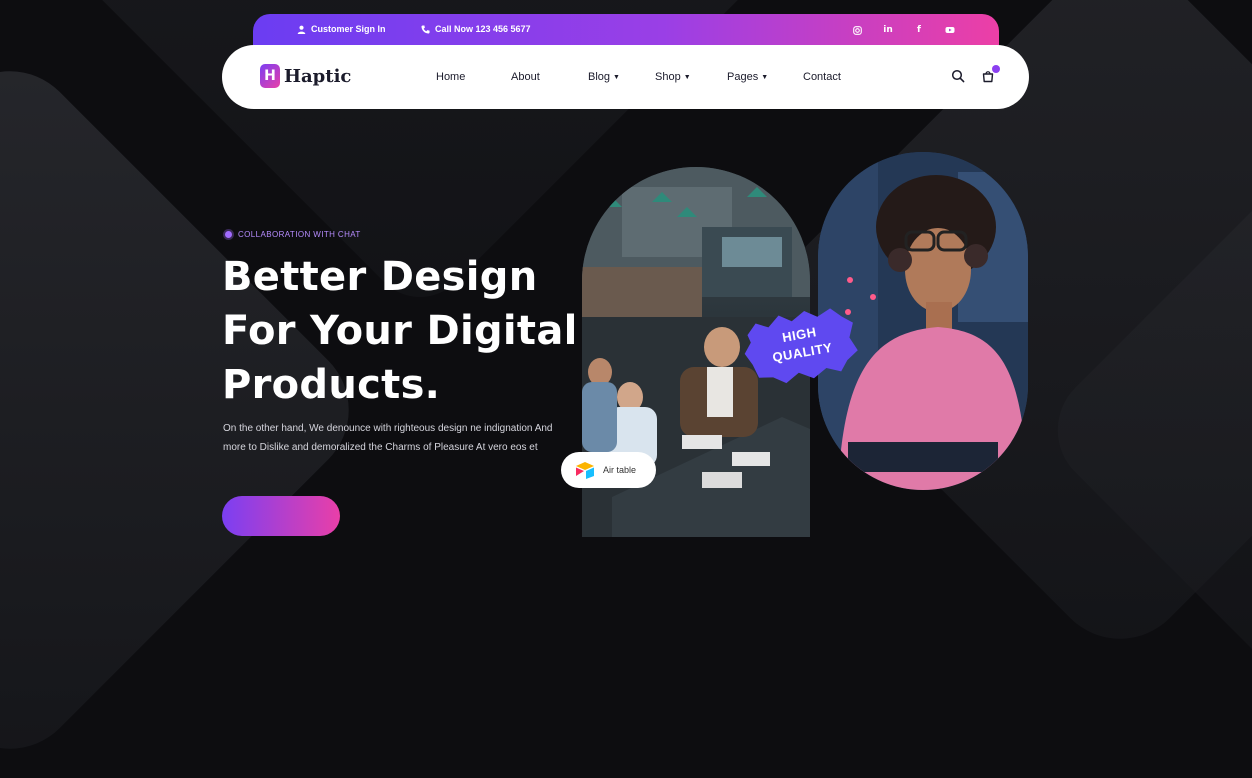 The image size is (1252, 778). I want to click on facebook-icon: f, so click(919, 30).